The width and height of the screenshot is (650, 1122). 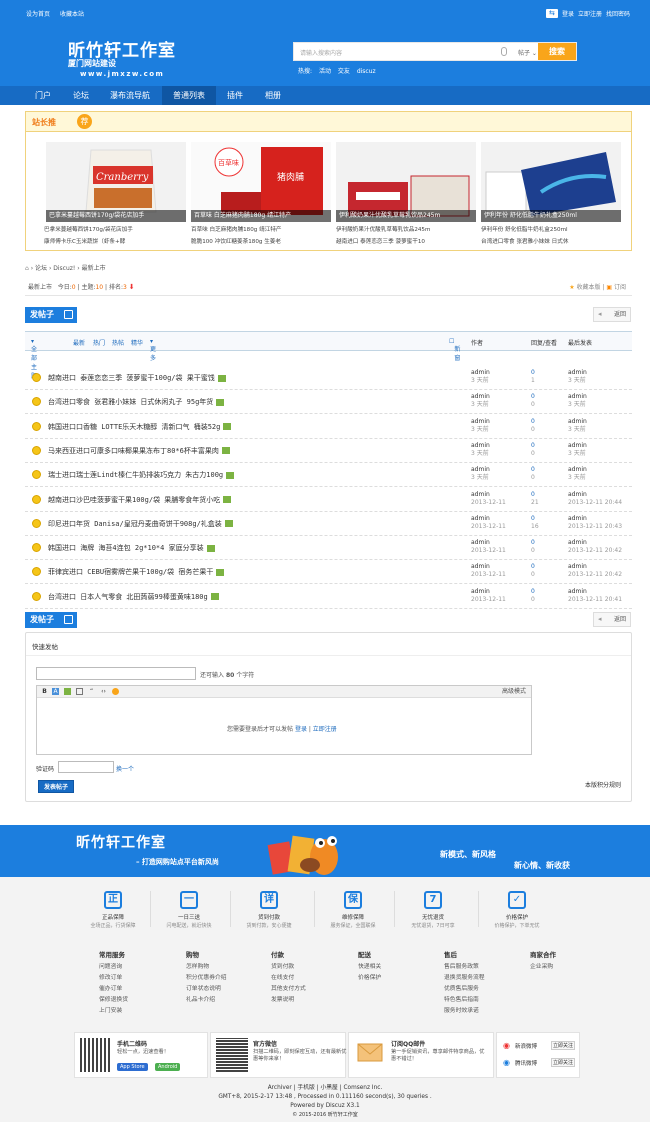 What do you see at coordinates (393, 967) in the screenshot?
I see `footer-link: 快递相关` at bounding box center [393, 967].